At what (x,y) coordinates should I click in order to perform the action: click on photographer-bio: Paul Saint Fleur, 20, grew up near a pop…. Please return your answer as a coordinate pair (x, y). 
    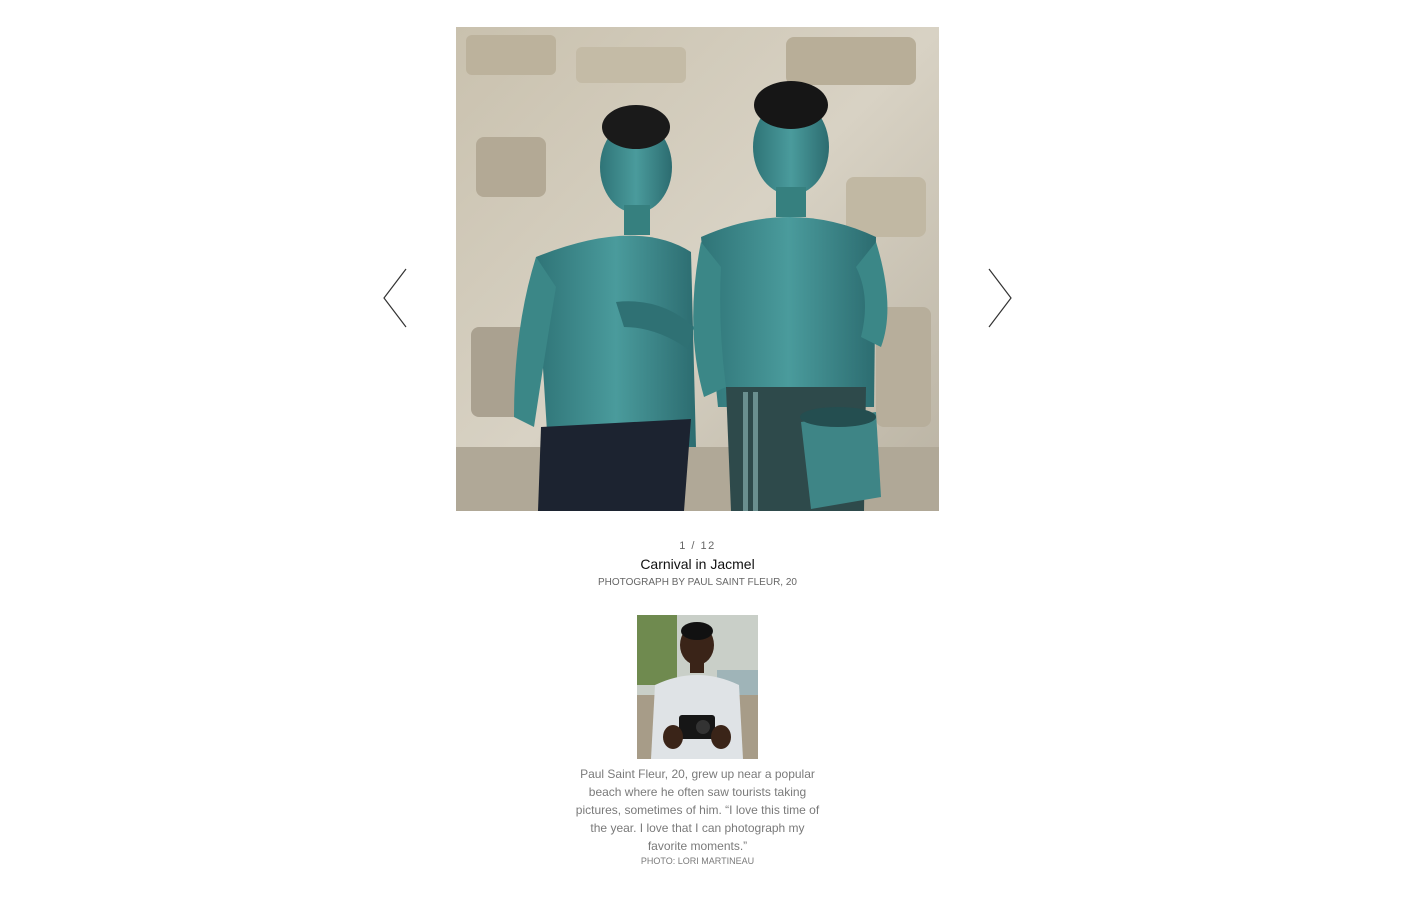
    Looking at the image, I should click on (697, 810).